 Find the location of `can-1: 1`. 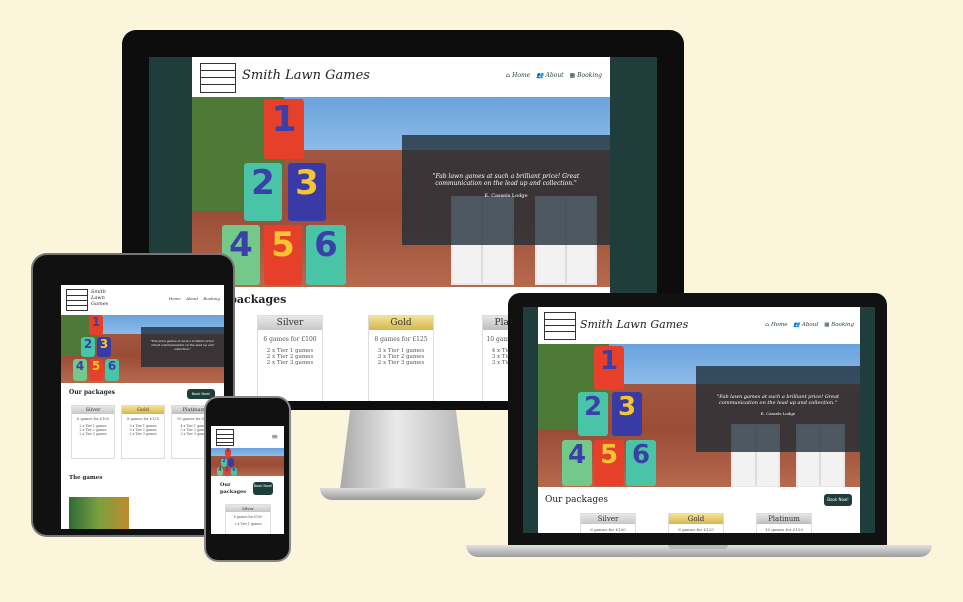

can-1: 1 is located at coordinates (284, 129).